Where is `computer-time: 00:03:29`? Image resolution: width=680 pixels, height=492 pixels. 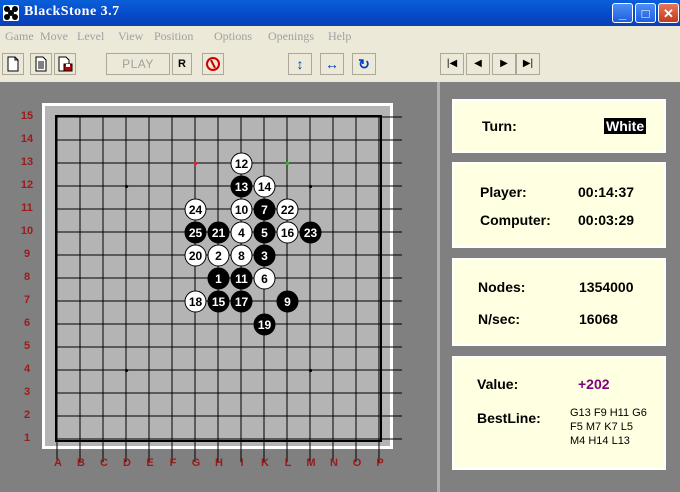
computer-time: 00:03:29 is located at coordinates (606, 220).